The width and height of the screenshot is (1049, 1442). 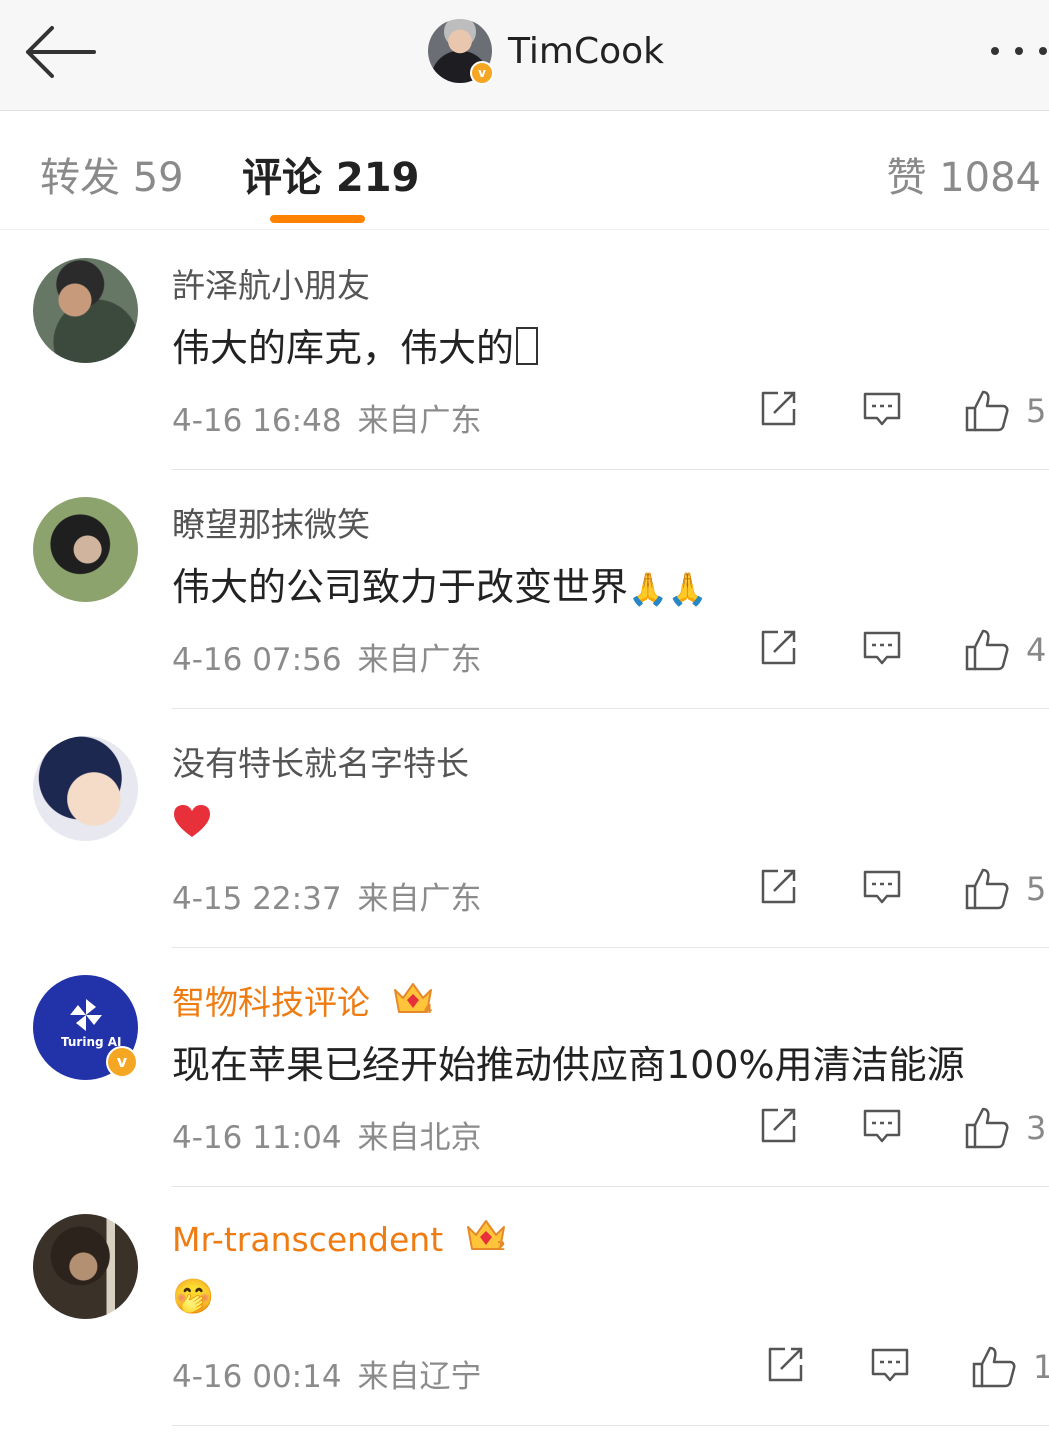 I want to click on hand-over-mouth-emoji-icon: 🤭, so click(x=193, y=1297).